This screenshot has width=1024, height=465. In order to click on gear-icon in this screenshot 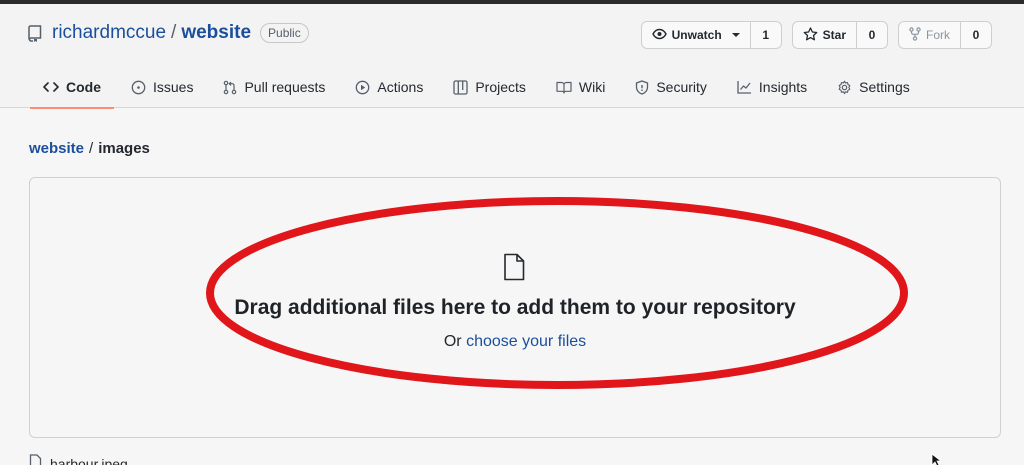, I will do `click(844, 87)`.